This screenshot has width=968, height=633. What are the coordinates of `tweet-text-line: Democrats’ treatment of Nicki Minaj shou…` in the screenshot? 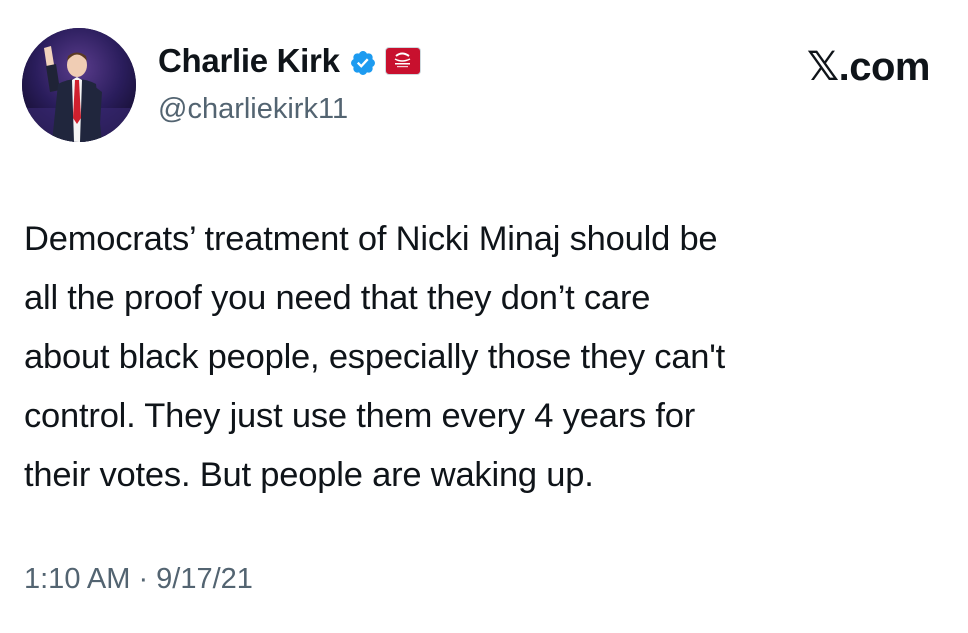 It's located at (371, 239).